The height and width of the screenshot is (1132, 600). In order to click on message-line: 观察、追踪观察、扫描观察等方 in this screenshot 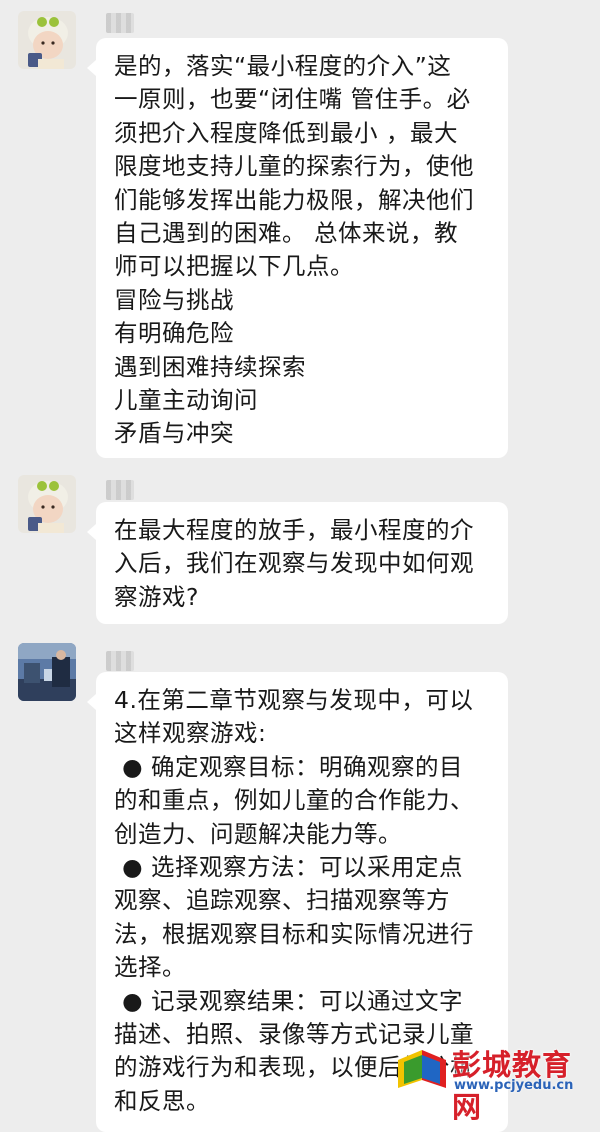, I will do `click(282, 900)`.